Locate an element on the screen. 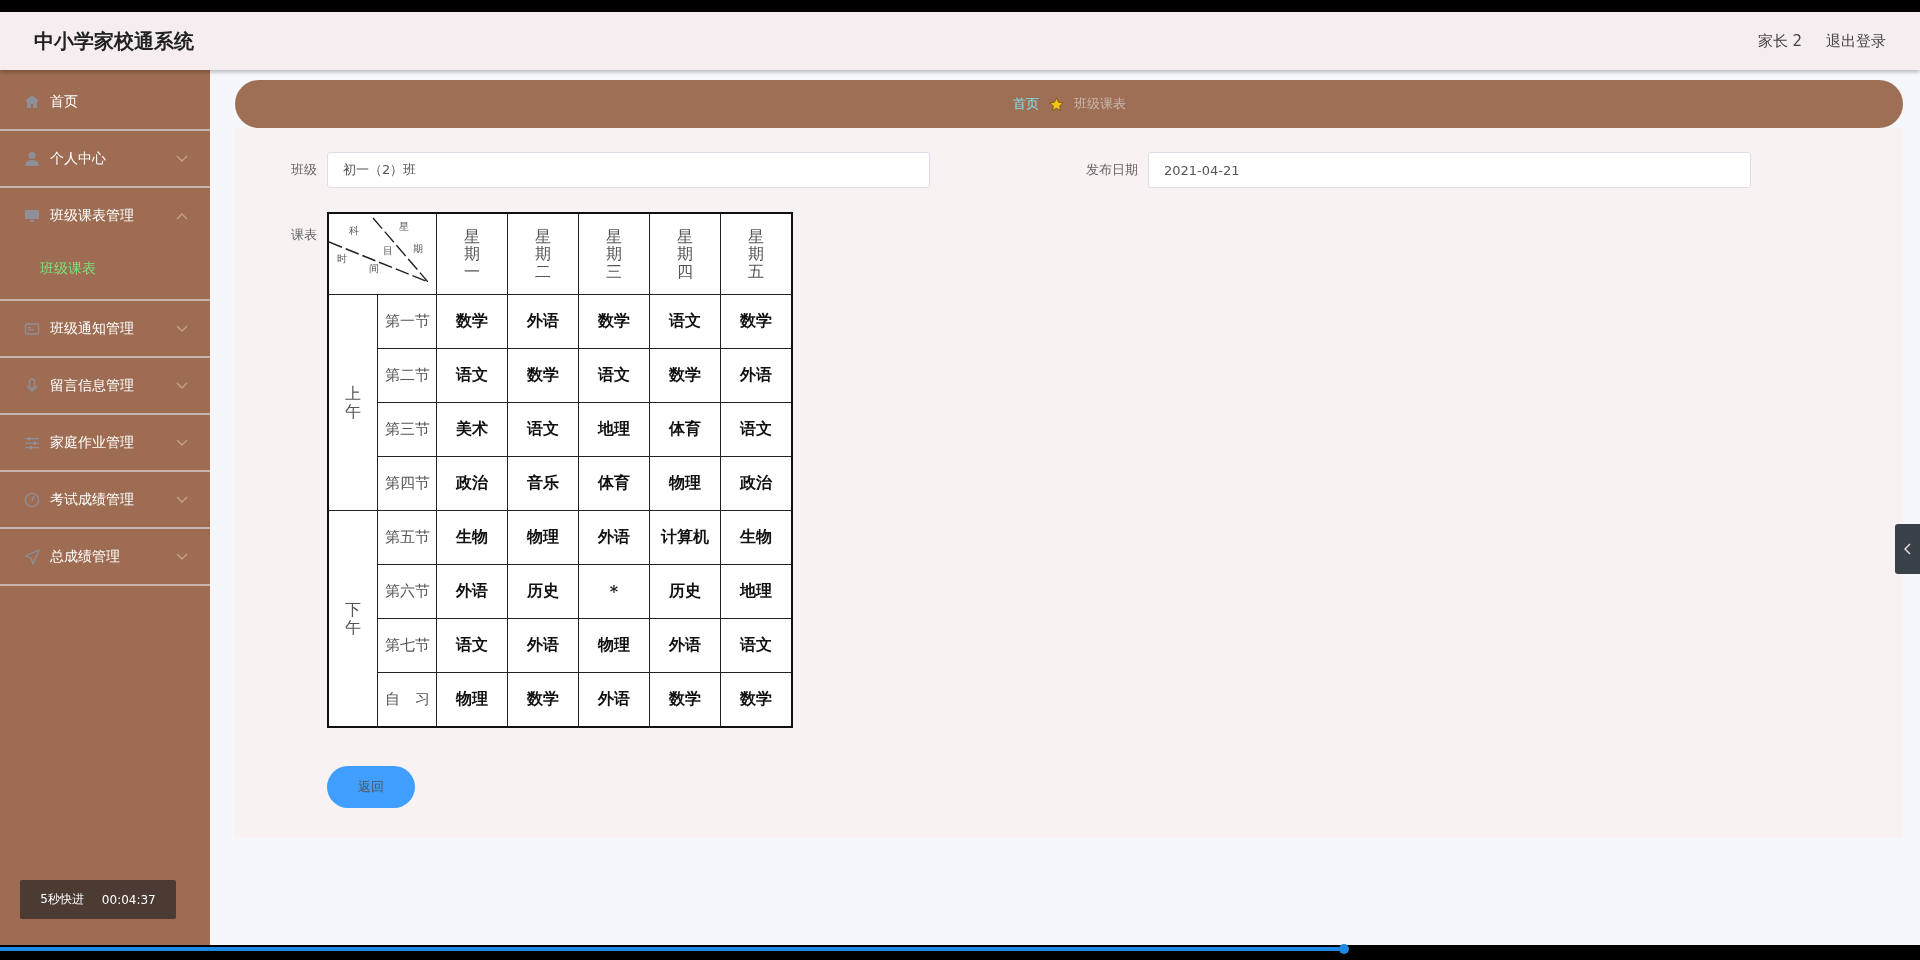  corner-label: 星 is located at coordinates (404, 227).